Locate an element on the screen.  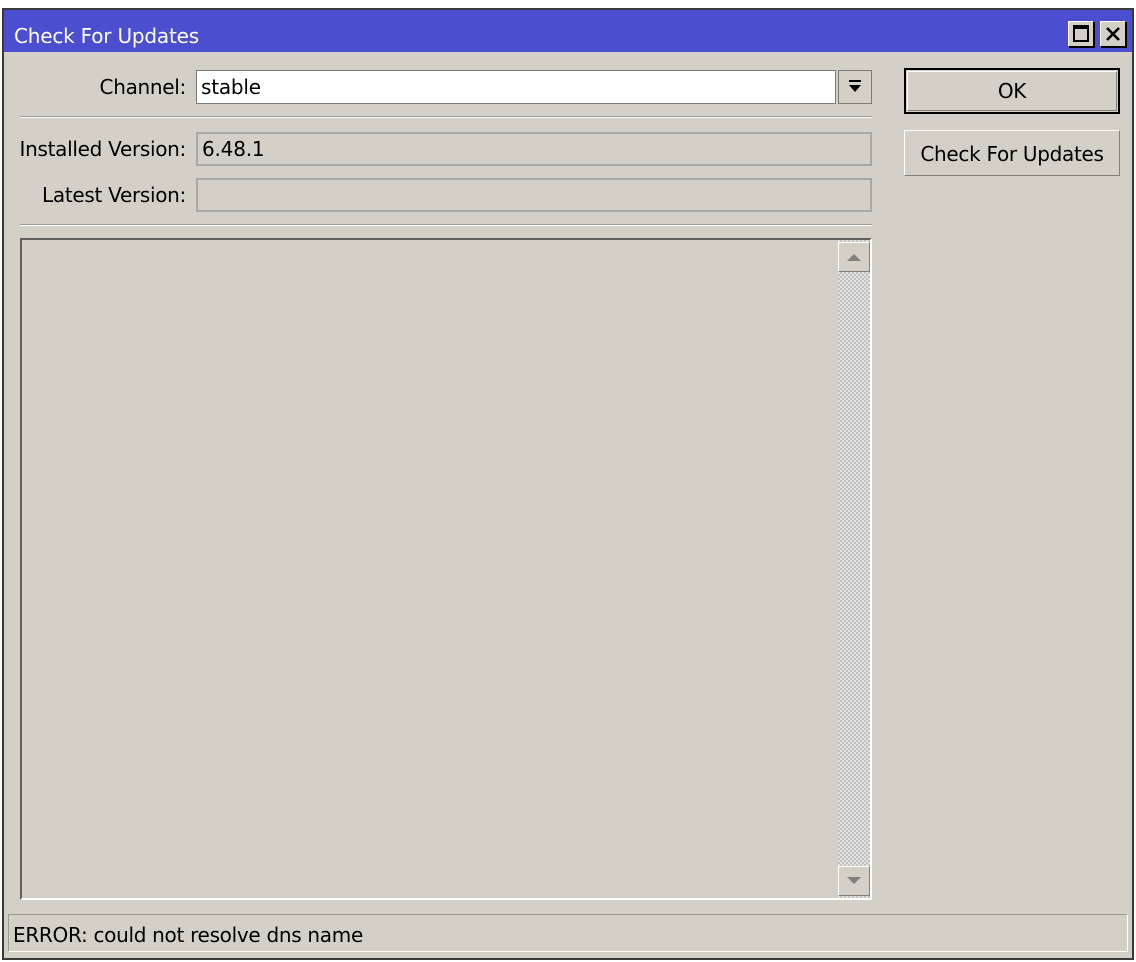
maximize-button is located at coordinates (1081, 34).